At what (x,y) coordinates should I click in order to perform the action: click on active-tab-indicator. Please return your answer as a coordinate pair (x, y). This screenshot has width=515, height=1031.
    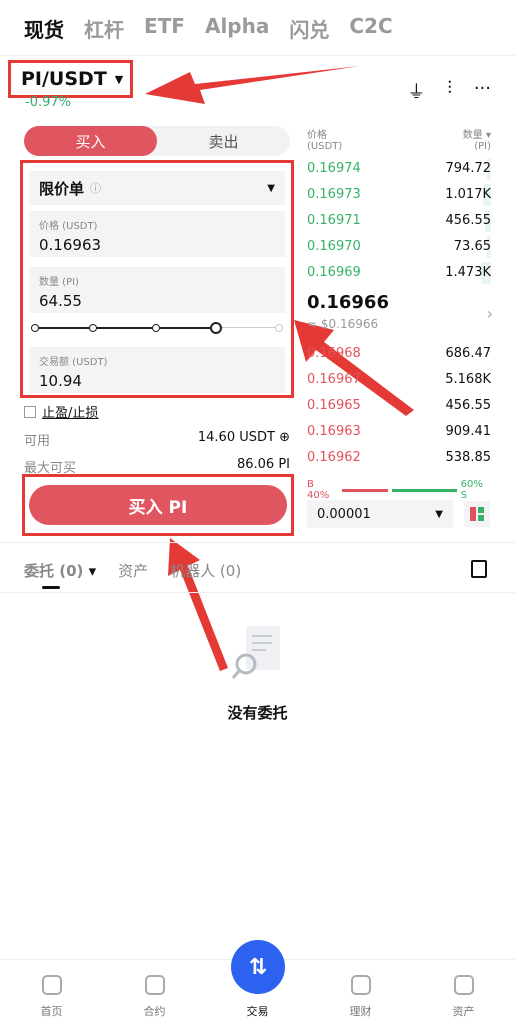
    Looking at the image, I should click on (51, 587).